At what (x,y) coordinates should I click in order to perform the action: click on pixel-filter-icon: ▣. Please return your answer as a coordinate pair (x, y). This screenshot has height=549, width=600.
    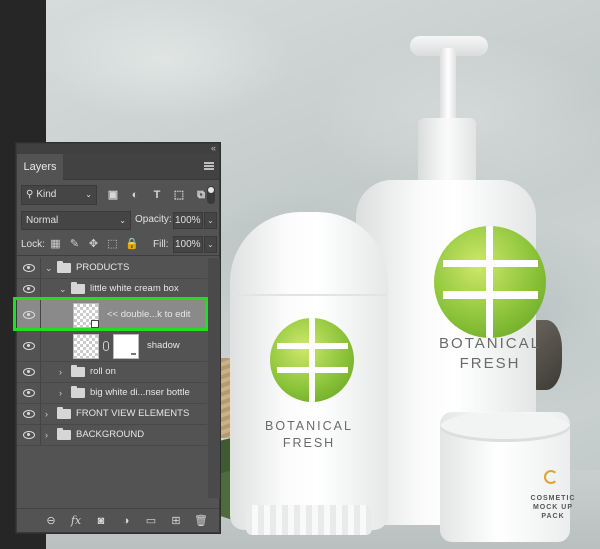
    Looking at the image, I should click on (113, 195).